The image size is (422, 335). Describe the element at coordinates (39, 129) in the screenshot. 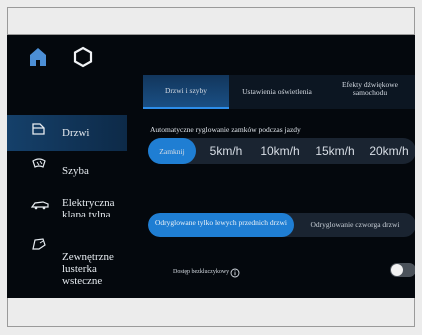

I see `door-icon` at that location.